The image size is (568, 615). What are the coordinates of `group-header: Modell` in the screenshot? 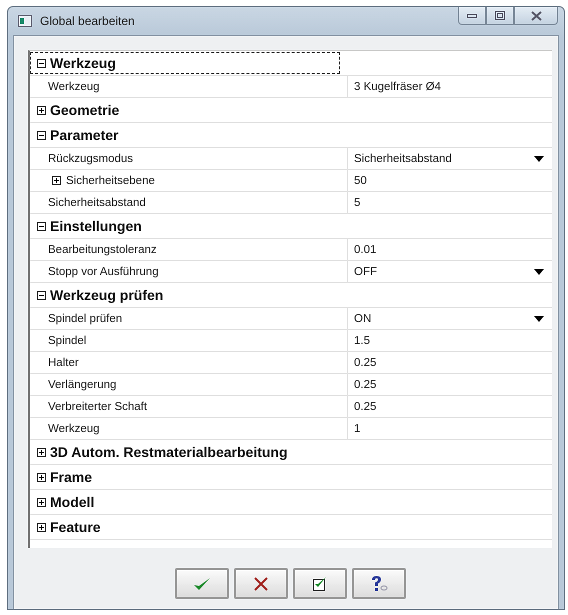 It's located at (185, 502).